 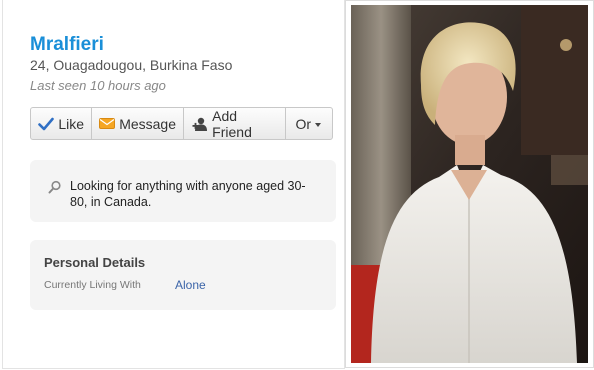 I want to click on add-friend-button: Add Friend, so click(x=235, y=123).